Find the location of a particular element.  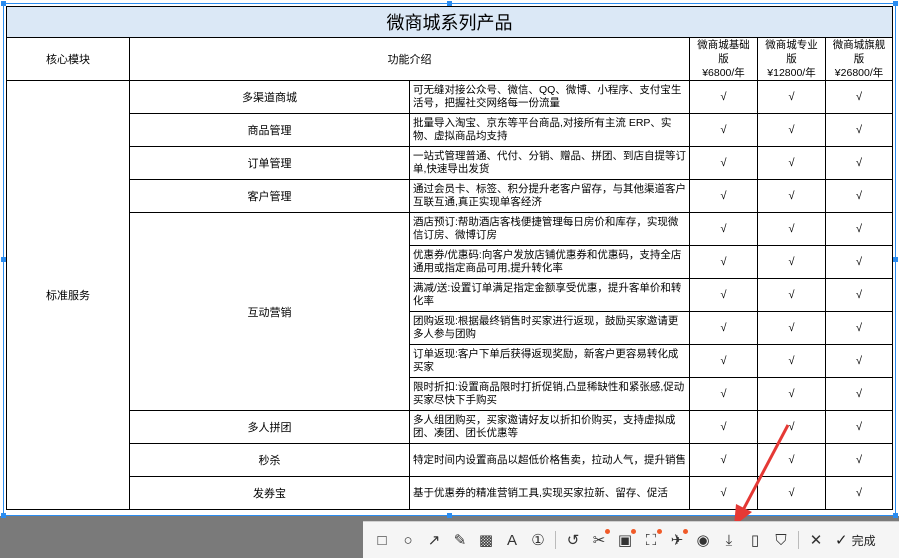

feature-description: 满减/送:设置订单满足指定金额享受优惠，提升客单价和转化率 is located at coordinates (549, 295).